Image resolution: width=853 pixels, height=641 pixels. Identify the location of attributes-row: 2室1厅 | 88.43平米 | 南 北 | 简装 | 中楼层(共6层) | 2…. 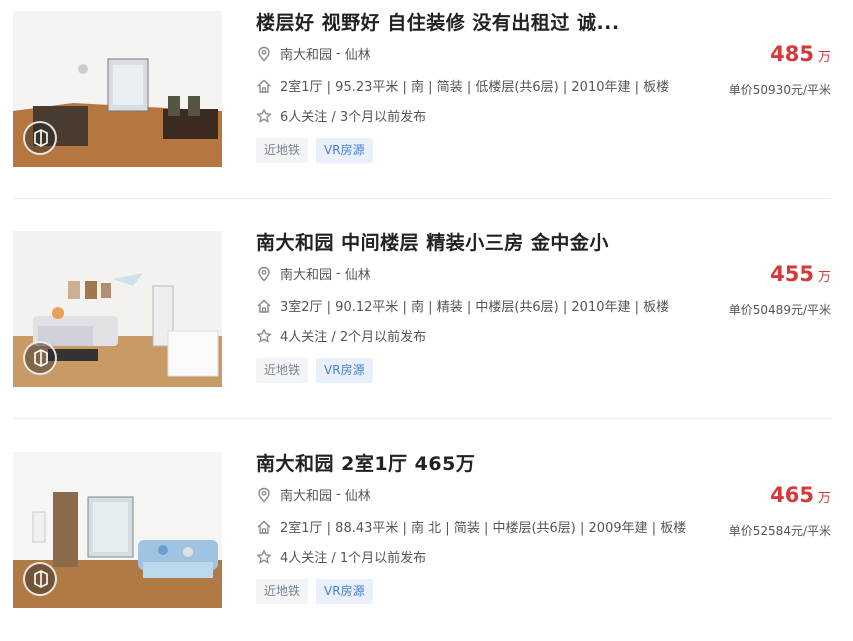
(471, 526).